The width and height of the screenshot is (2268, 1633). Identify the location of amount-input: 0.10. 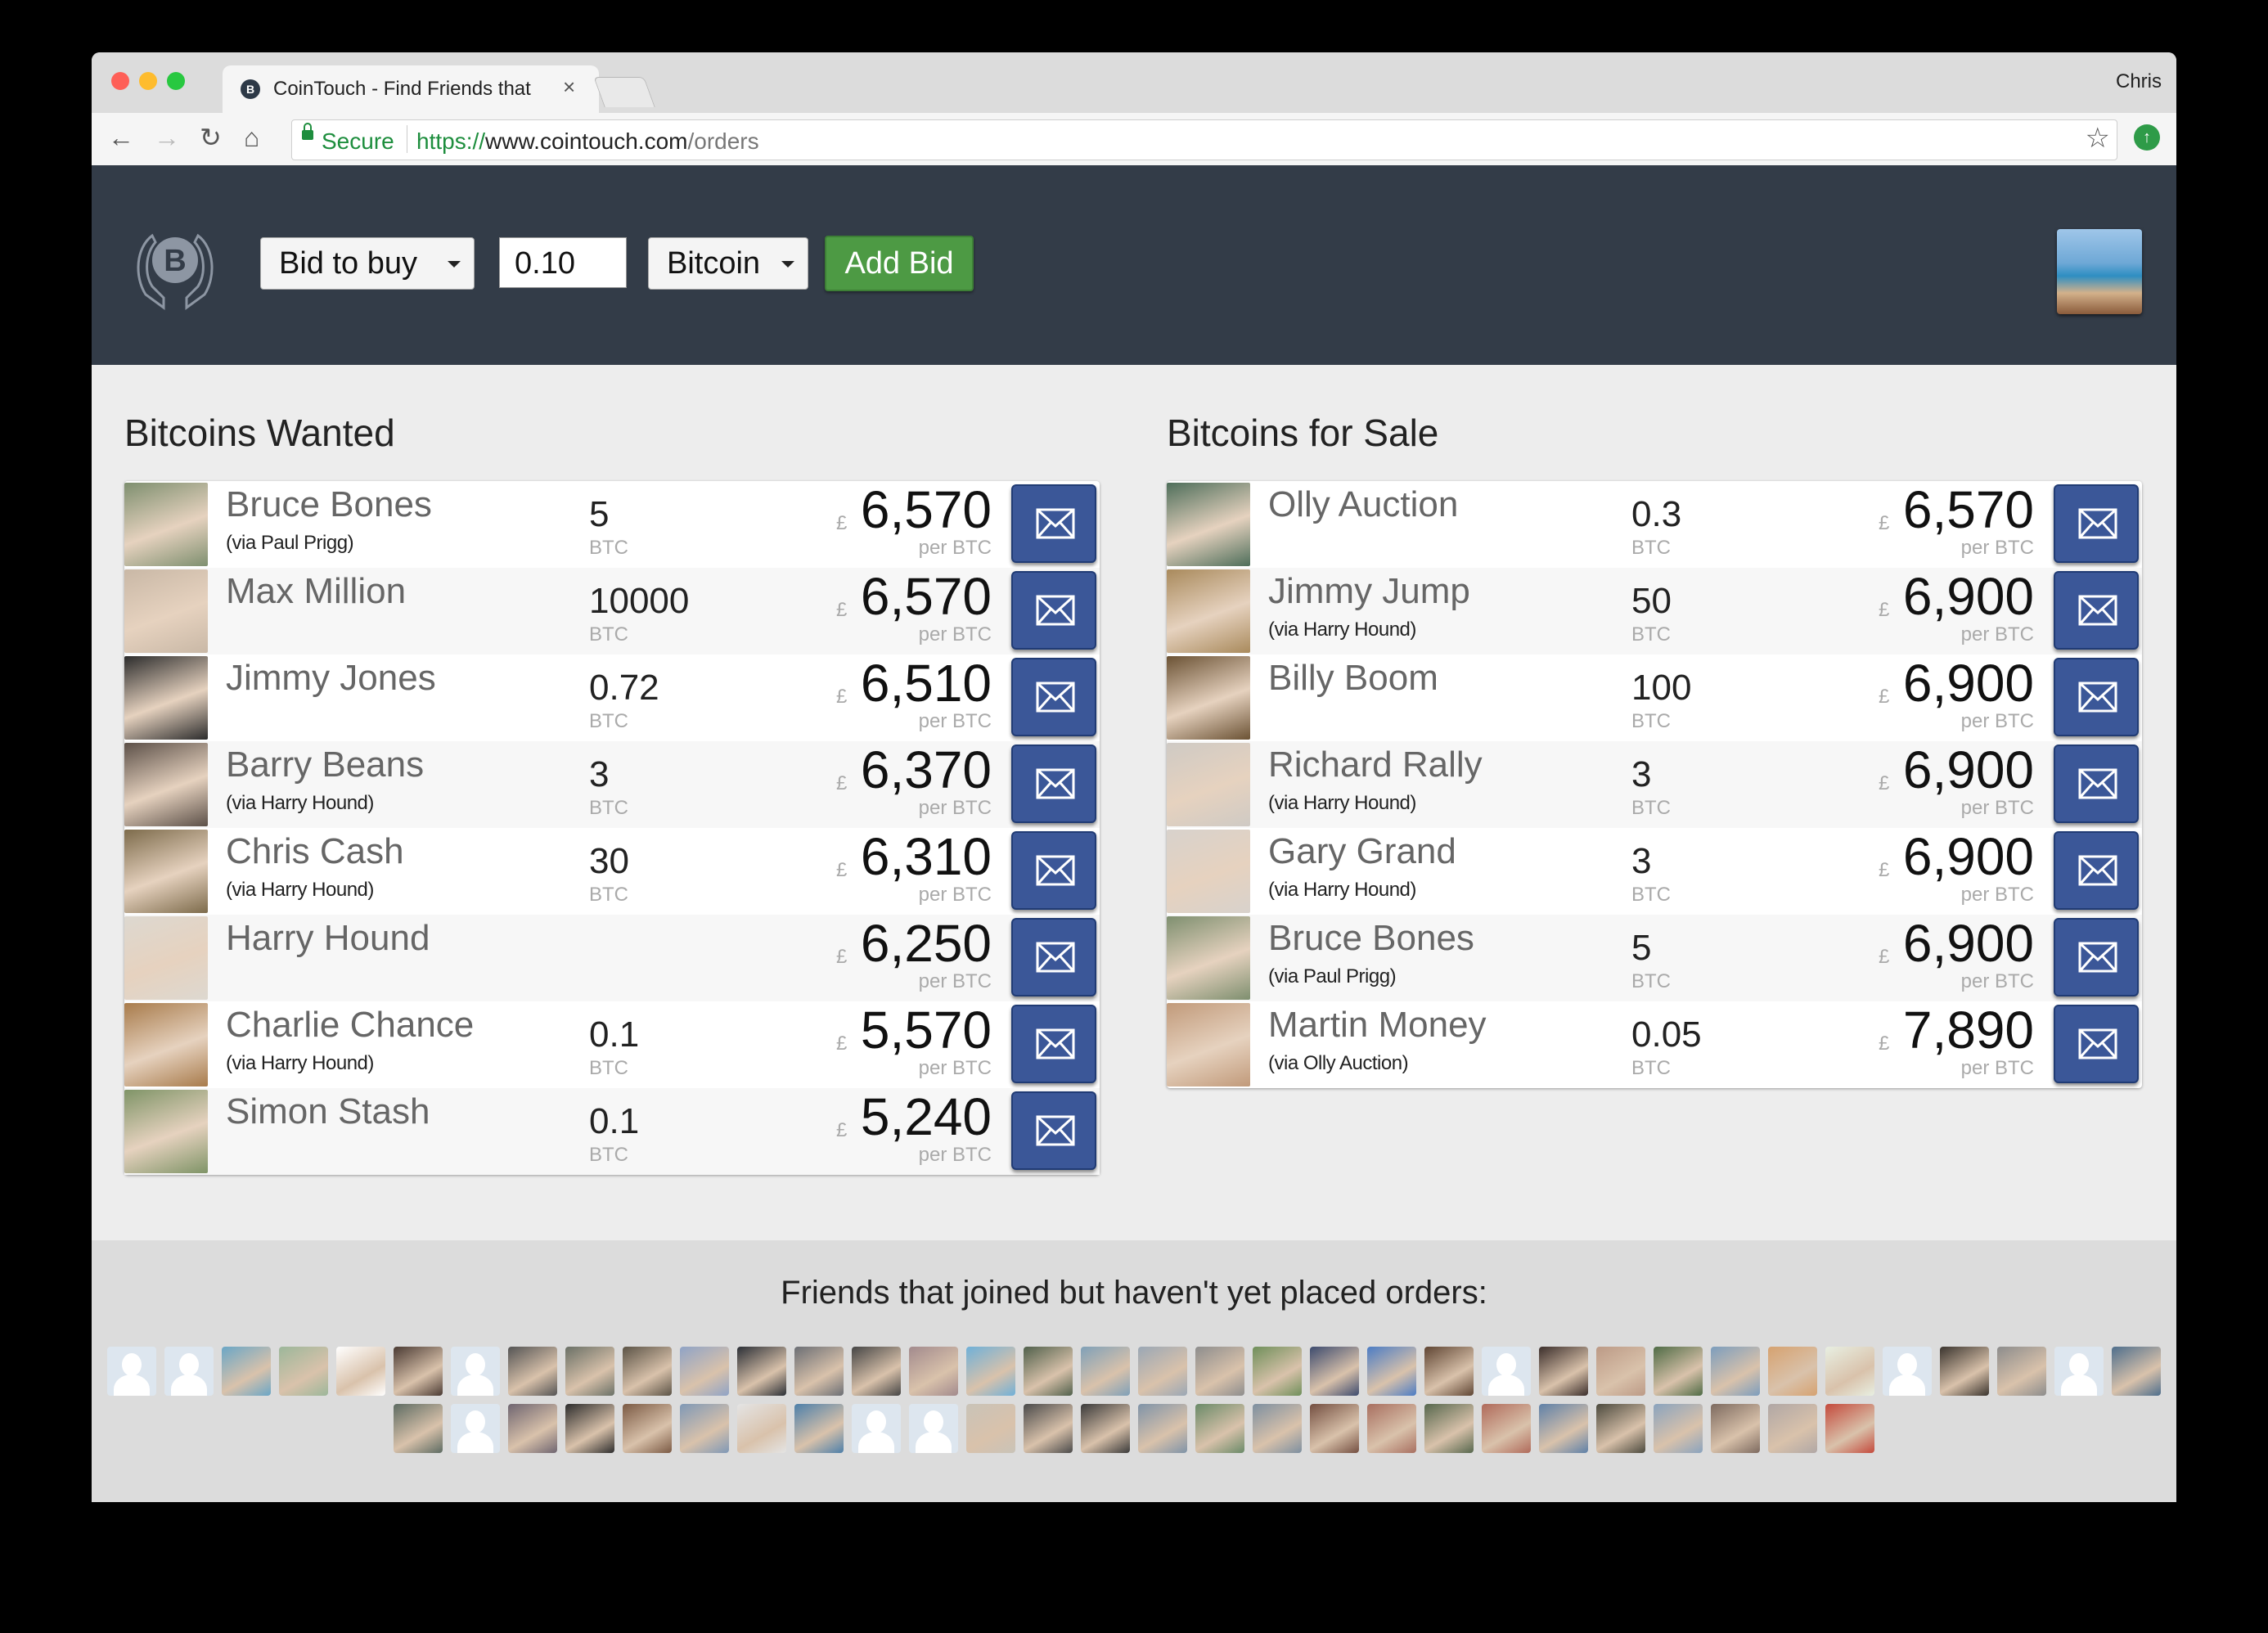
(563, 262).